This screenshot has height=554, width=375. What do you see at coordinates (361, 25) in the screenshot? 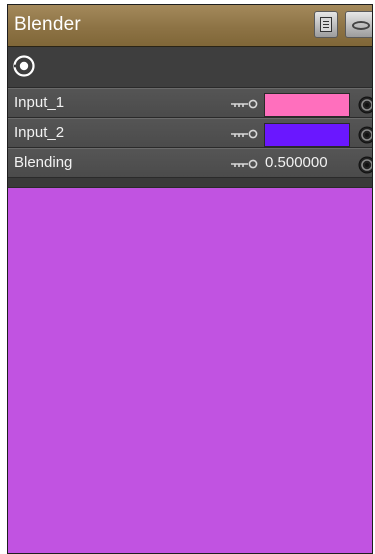
I see `eye-icon` at bounding box center [361, 25].